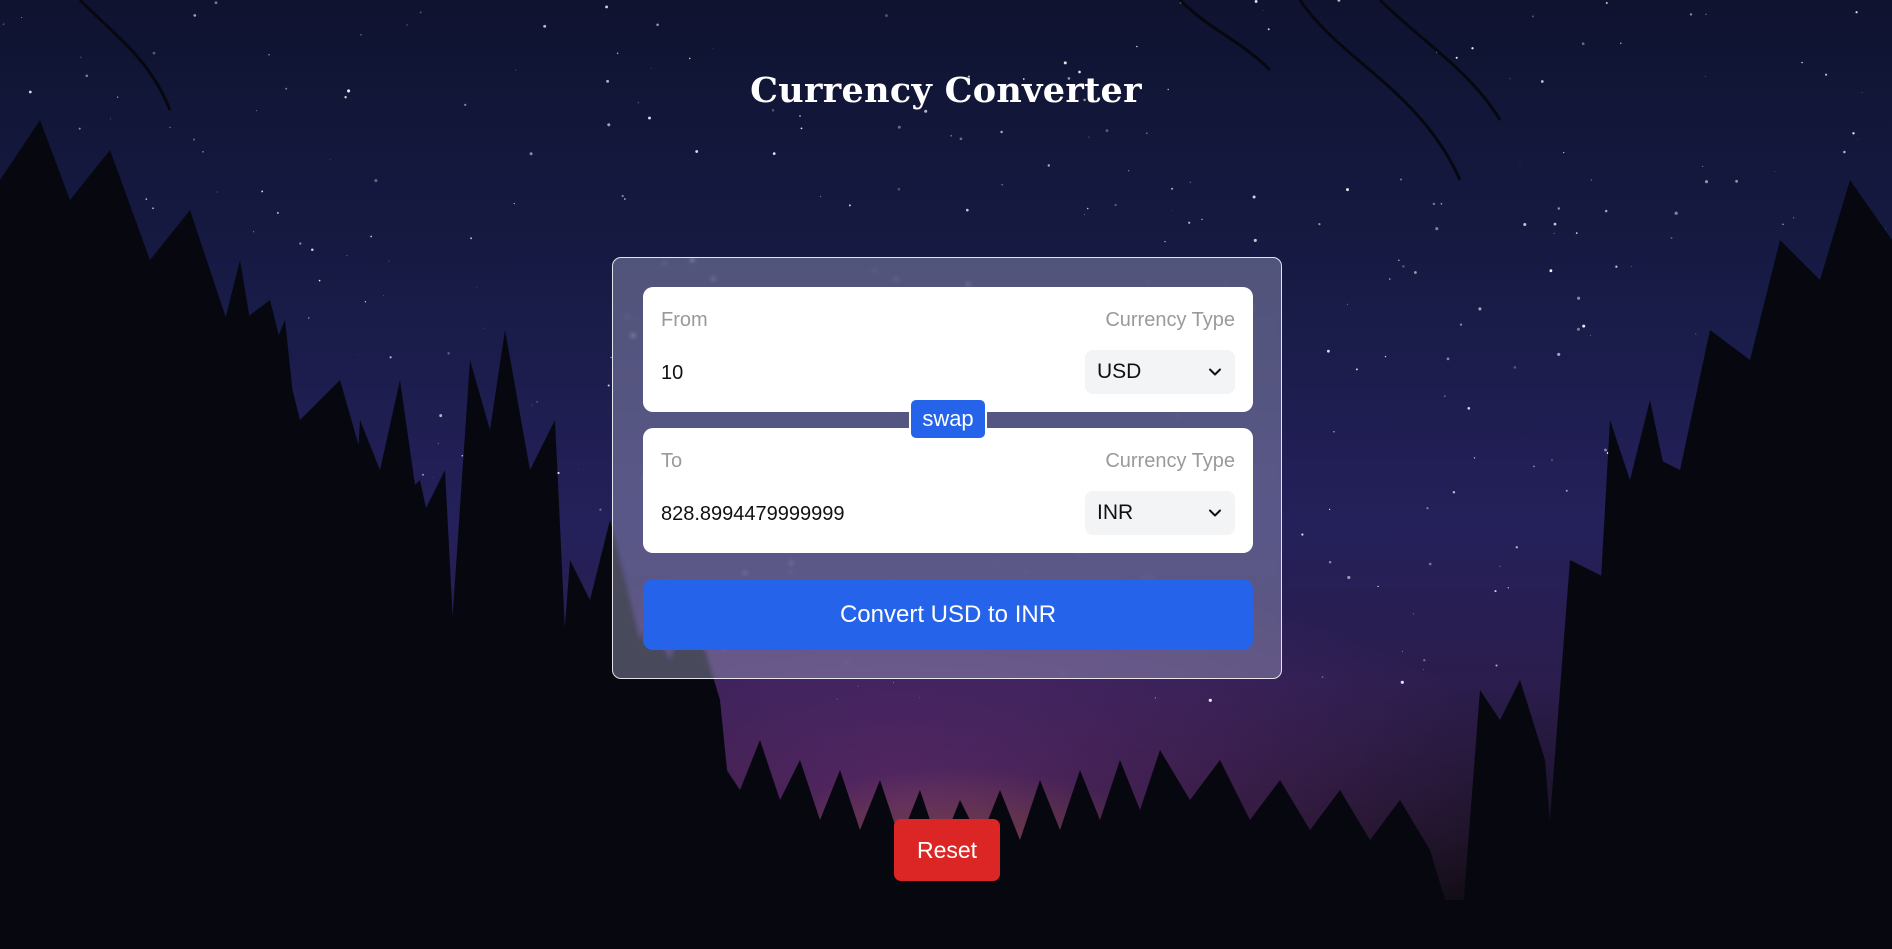 This screenshot has height=949, width=1892. Describe the element at coordinates (946, 90) in the screenshot. I see `page-title: Currency Converter` at that location.